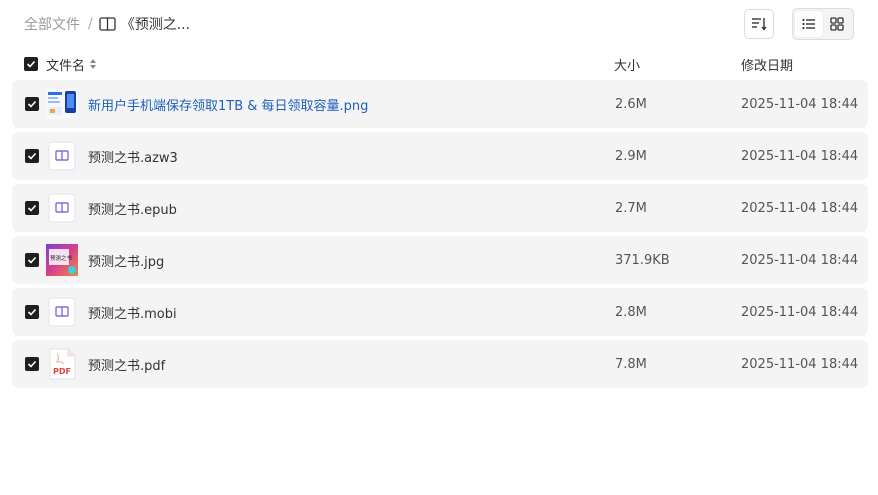  What do you see at coordinates (93, 64) in the screenshot?
I see `sort-toggle-icon` at bounding box center [93, 64].